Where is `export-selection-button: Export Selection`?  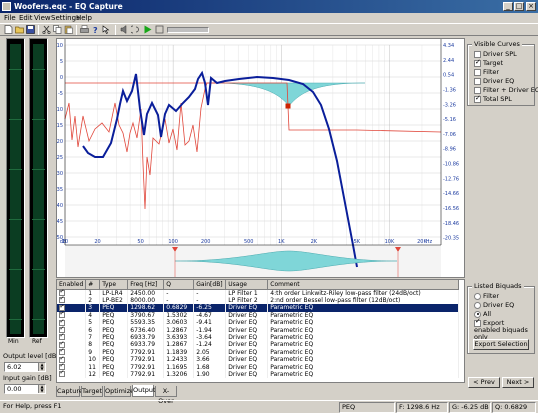 export-selection-button: Export Selection is located at coordinates (501, 344).